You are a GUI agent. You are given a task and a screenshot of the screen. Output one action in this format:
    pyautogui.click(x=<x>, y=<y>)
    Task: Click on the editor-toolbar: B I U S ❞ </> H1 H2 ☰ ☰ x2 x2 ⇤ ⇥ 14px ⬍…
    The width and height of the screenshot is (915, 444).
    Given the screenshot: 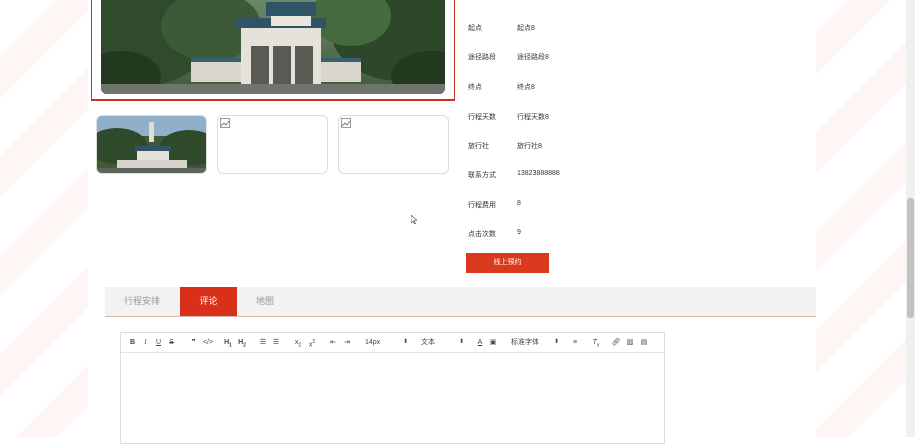 What is the action you would take?
    pyautogui.click(x=392, y=343)
    